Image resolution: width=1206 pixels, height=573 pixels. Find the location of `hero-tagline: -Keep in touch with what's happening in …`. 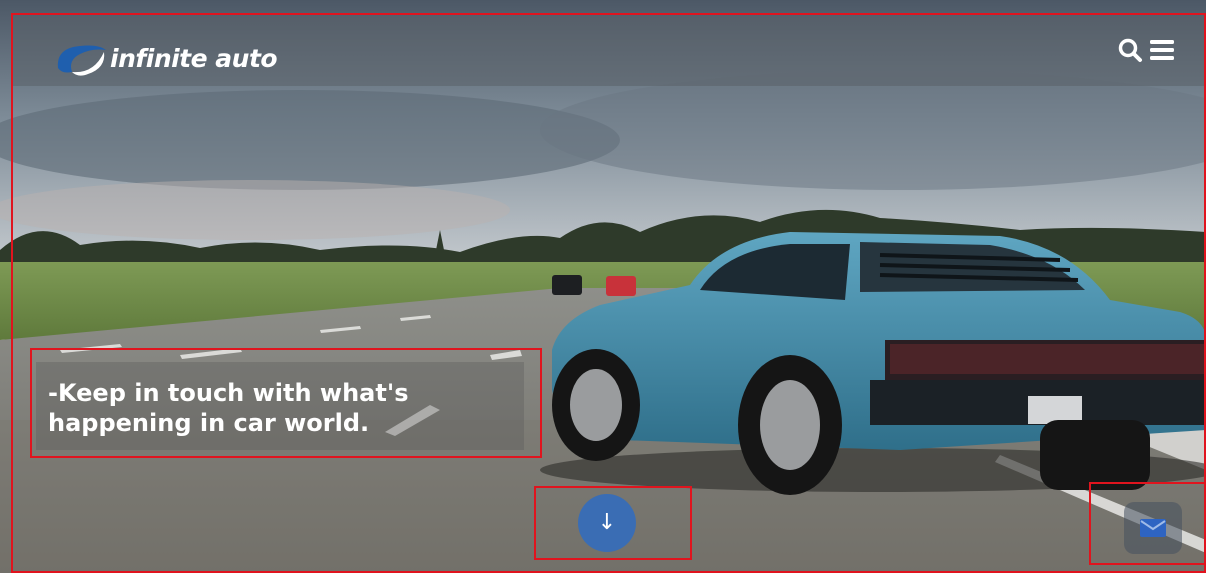

hero-tagline: -Keep in touch with what's happening in … is located at coordinates (285, 402).